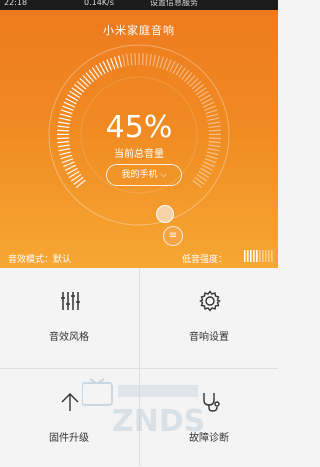  What do you see at coordinates (69, 317) in the screenshot?
I see `menu-sound-style: 音效风格` at bounding box center [69, 317].